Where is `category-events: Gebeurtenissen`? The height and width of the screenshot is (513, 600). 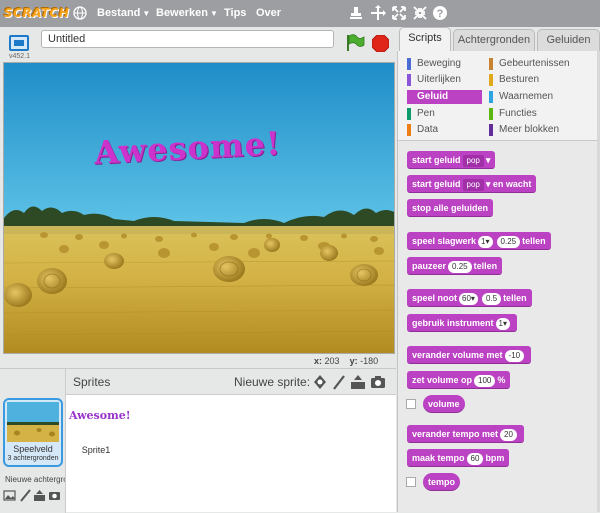 category-events: Gebeurtenissen is located at coordinates (529, 64).